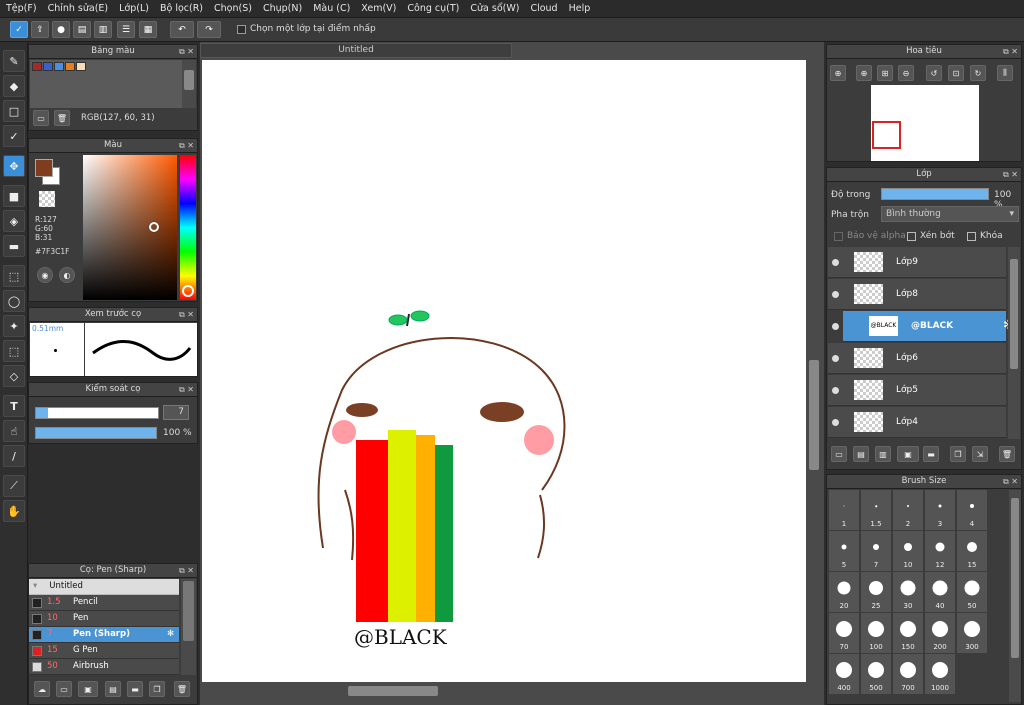 The height and width of the screenshot is (705, 1024). Describe the element at coordinates (64, 689) in the screenshot. I see `new-brush-icon: ▭` at that location.